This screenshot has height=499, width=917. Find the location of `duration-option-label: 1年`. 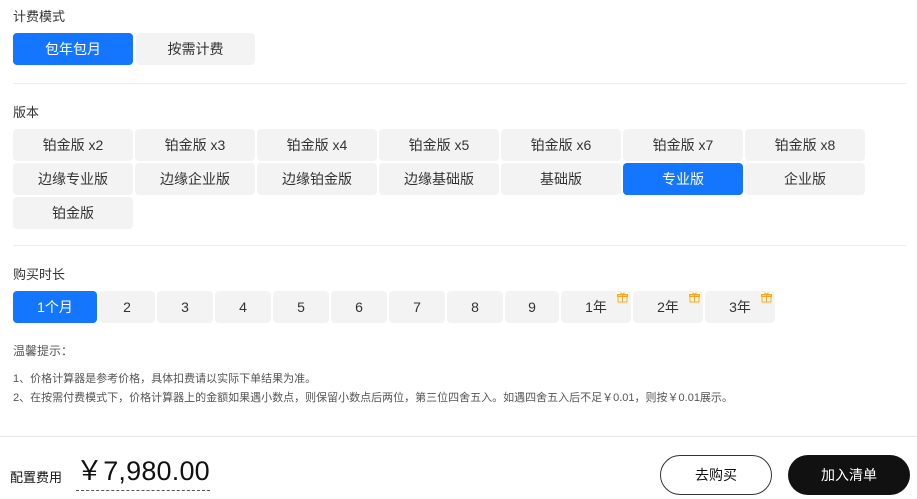

duration-option-label: 1年 is located at coordinates (596, 307).